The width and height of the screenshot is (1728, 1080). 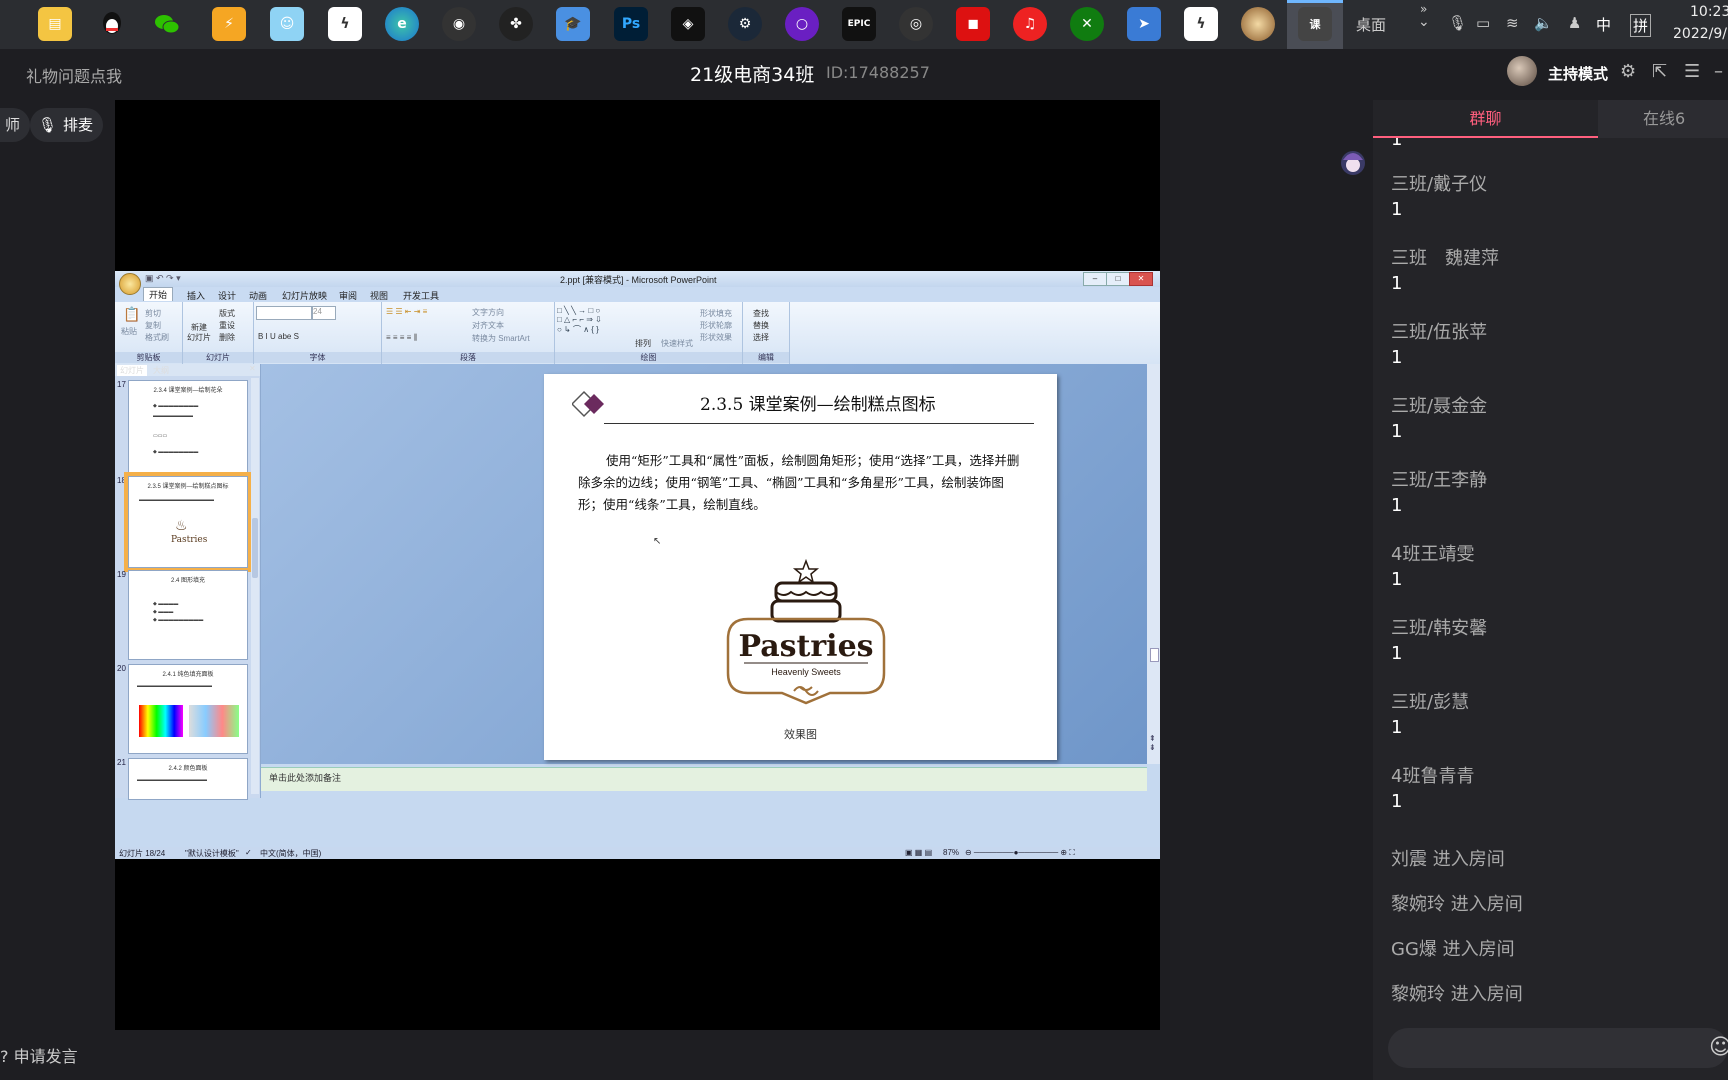 What do you see at coordinates (278, 336) in the screenshot?
I see `font-style-buttons: B I U abe S` at bounding box center [278, 336].